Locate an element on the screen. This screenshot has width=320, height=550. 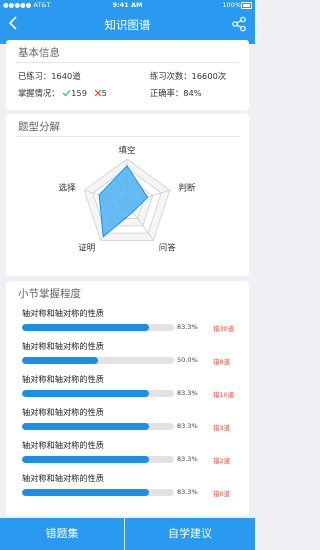
section-errors-link: 错2道 is located at coordinates (221, 460).